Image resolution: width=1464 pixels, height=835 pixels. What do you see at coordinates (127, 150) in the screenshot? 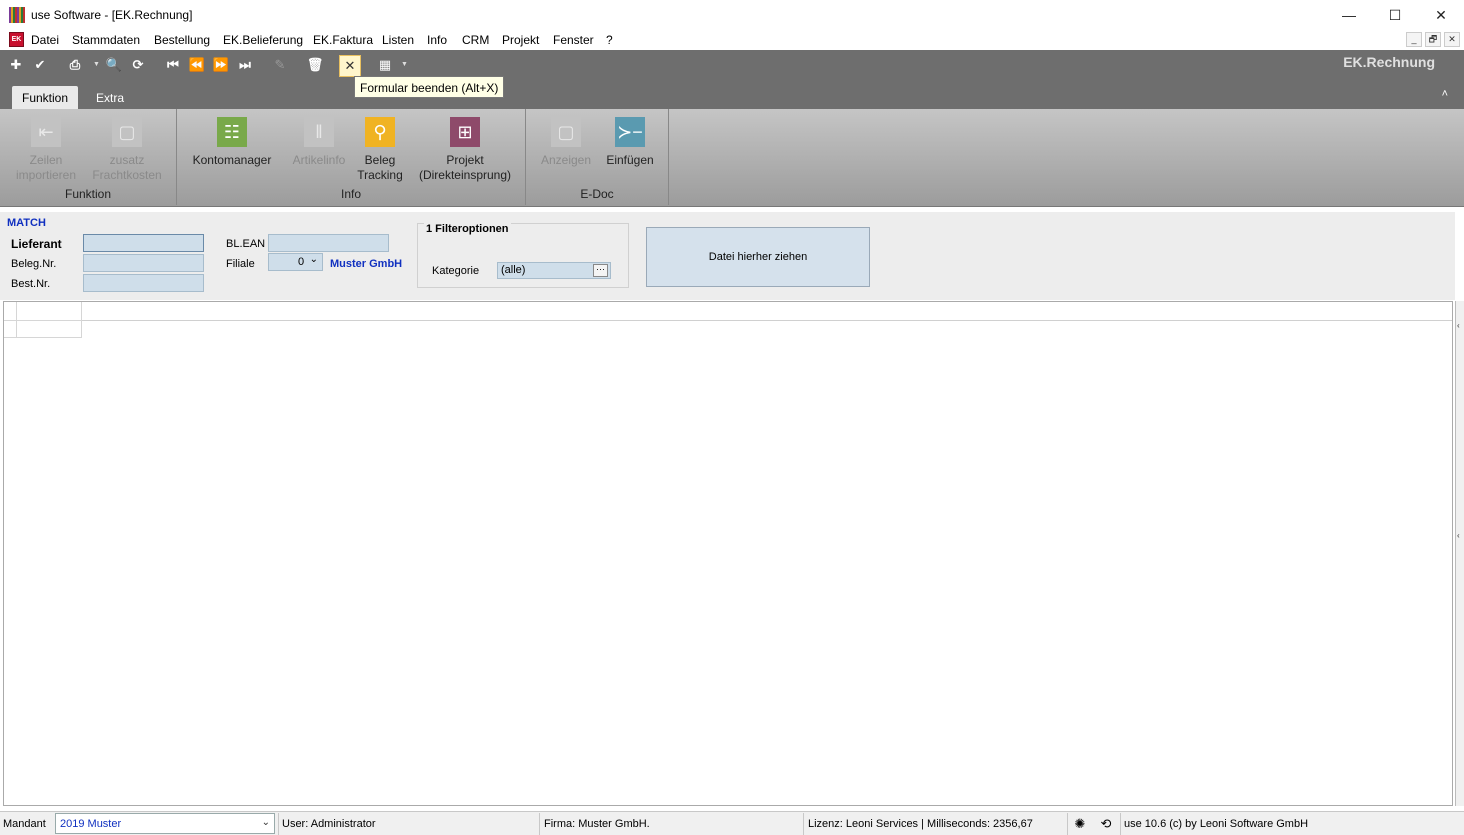
I see `freight-cost-button: ▢ zusatz Frachtkosten` at bounding box center [127, 150].